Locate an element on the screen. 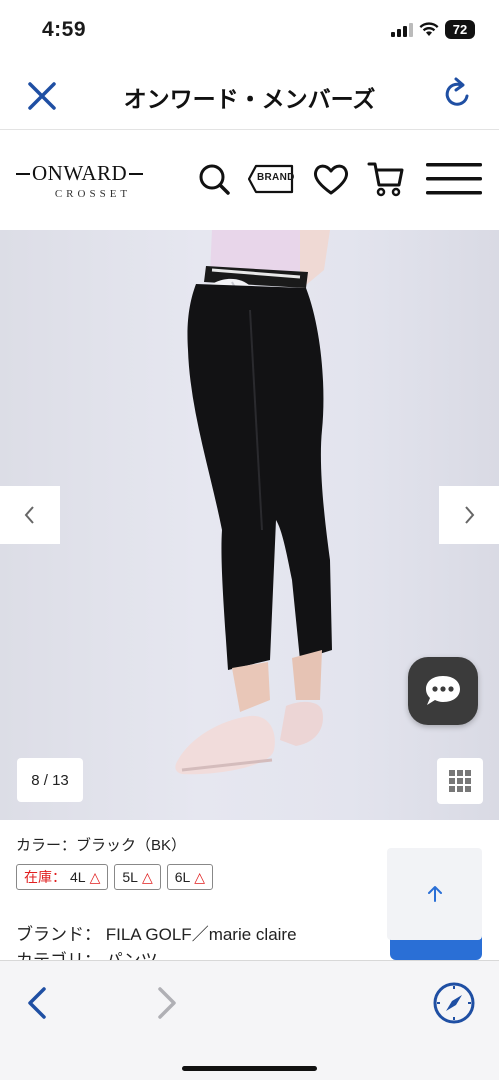 The height and width of the screenshot is (1080, 499). stock-size-chips: 在庫： 4L △ 5L △ 6L △ is located at coordinates (115, 877).